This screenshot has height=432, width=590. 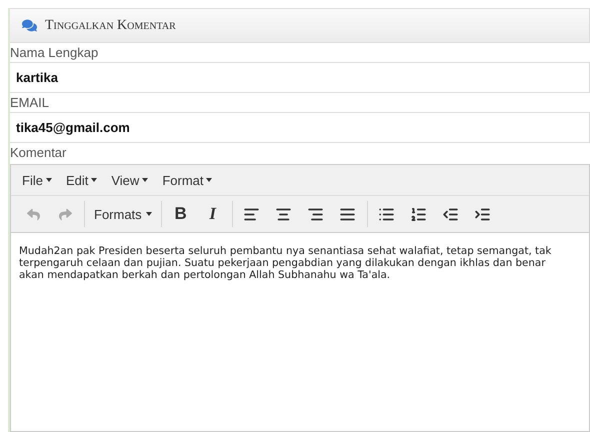 What do you see at coordinates (187, 180) in the screenshot?
I see `menu-item: Format` at bounding box center [187, 180].